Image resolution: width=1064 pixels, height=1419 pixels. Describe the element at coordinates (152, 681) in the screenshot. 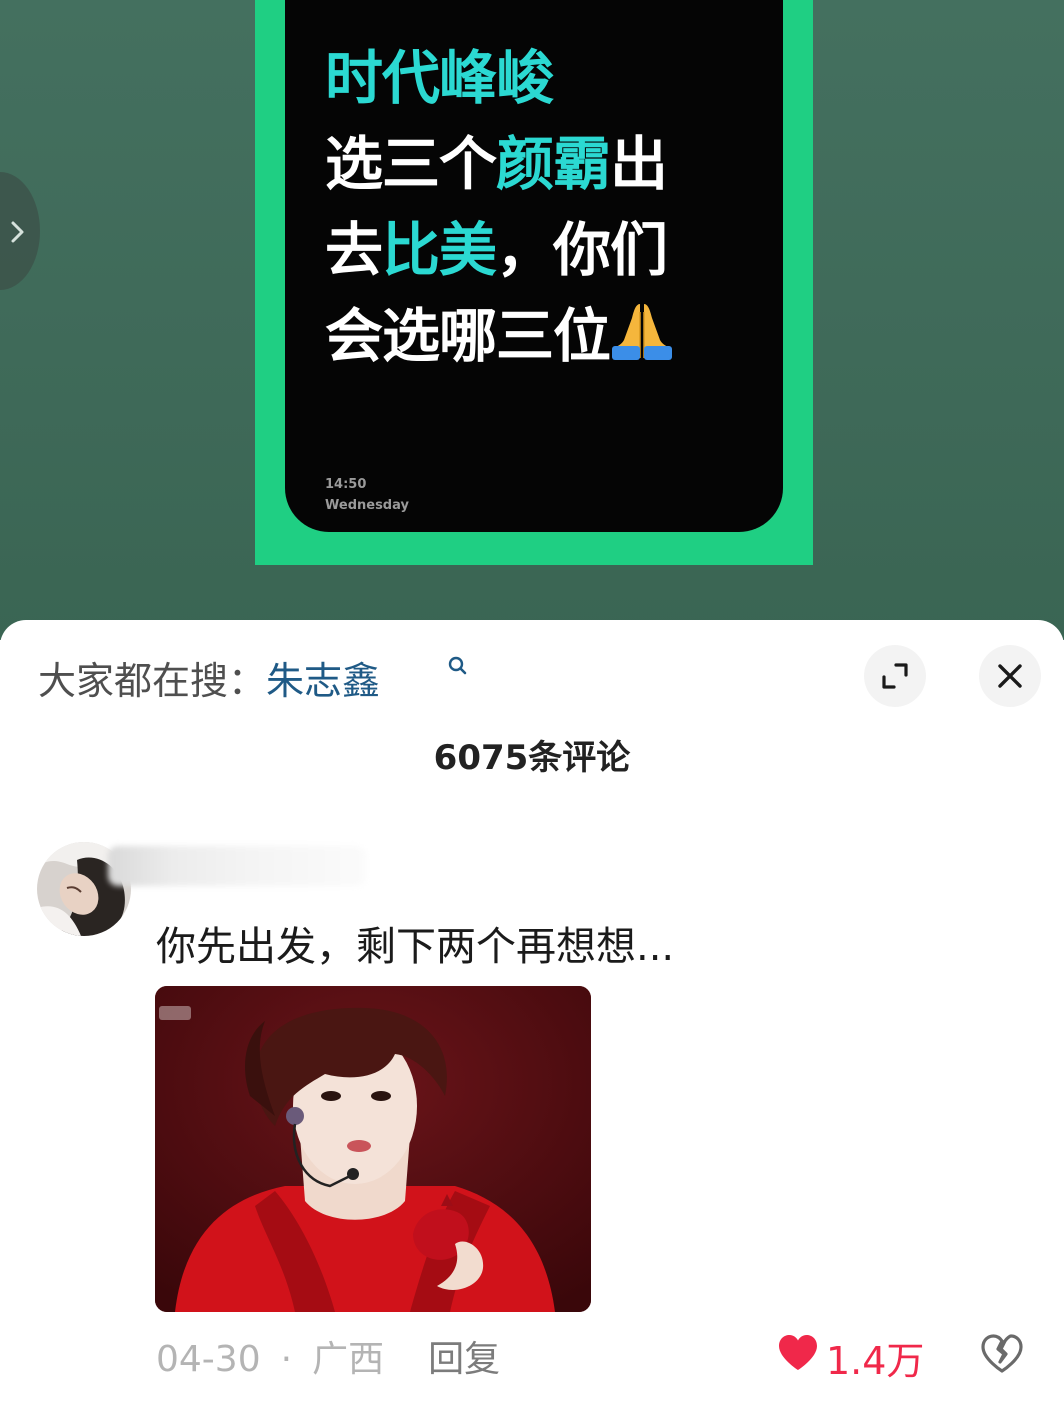

I see `trending-search-prefix: 大家都在搜：` at that location.